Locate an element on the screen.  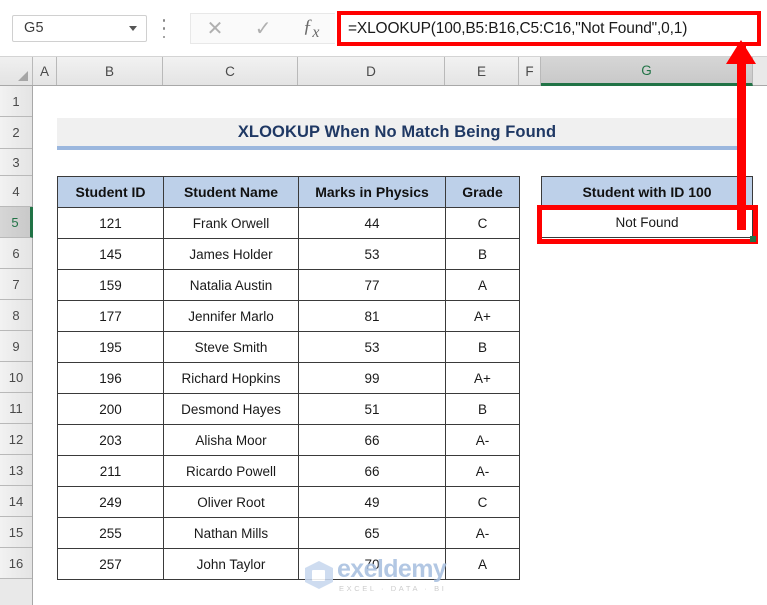
row-header-6: 6 is located at coordinates (16, 253).